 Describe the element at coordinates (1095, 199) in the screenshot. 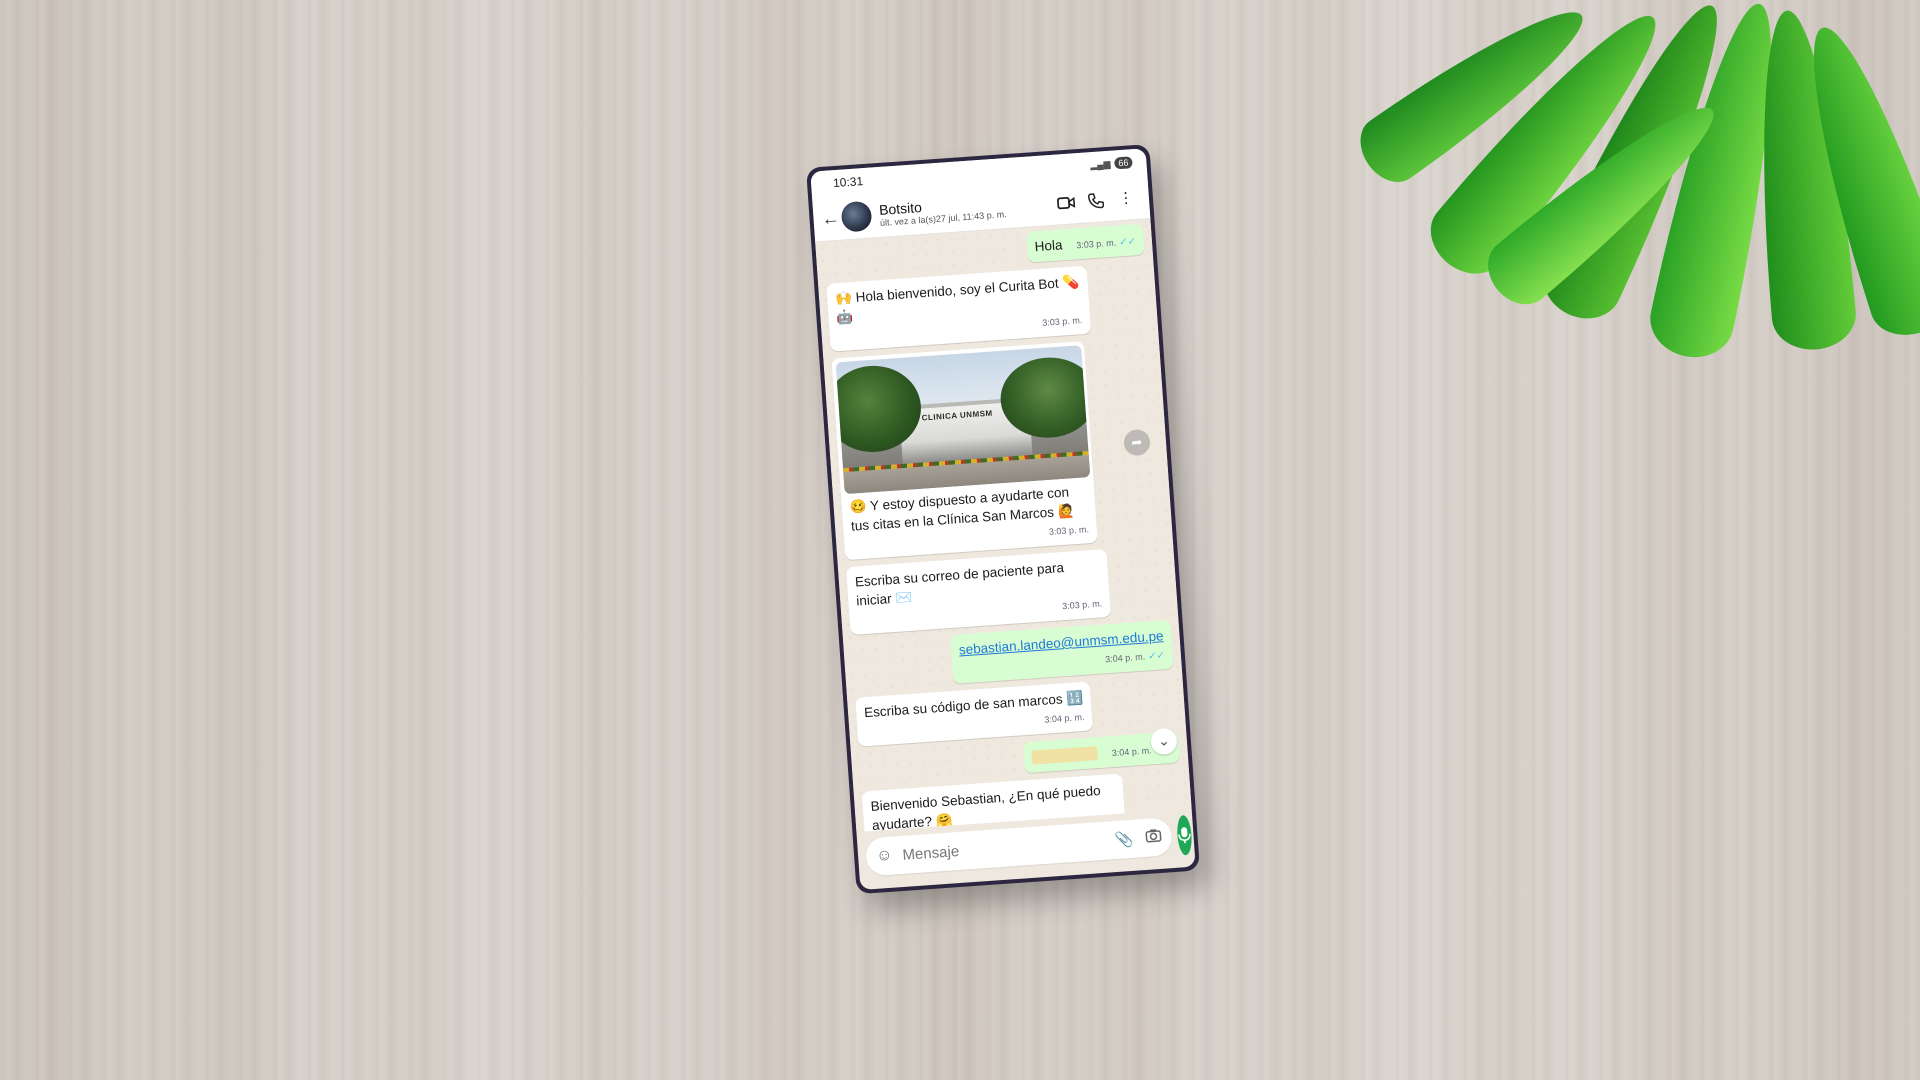

I see `phone-call-icon` at that location.